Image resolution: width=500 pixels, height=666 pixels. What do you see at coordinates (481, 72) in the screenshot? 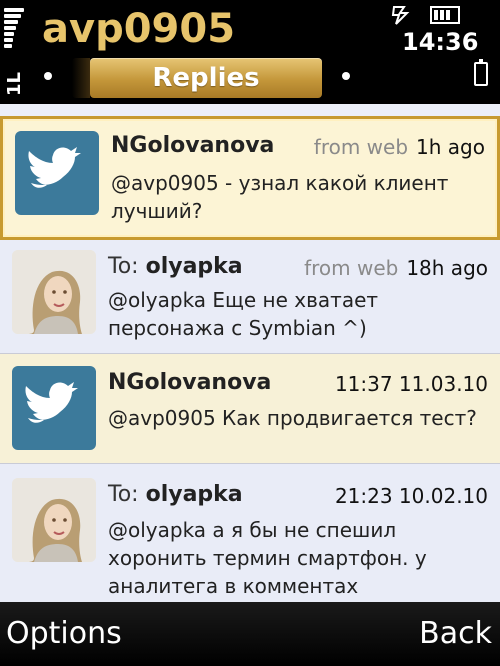
I see `battery-level-icon` at bounding box center [481, 72].